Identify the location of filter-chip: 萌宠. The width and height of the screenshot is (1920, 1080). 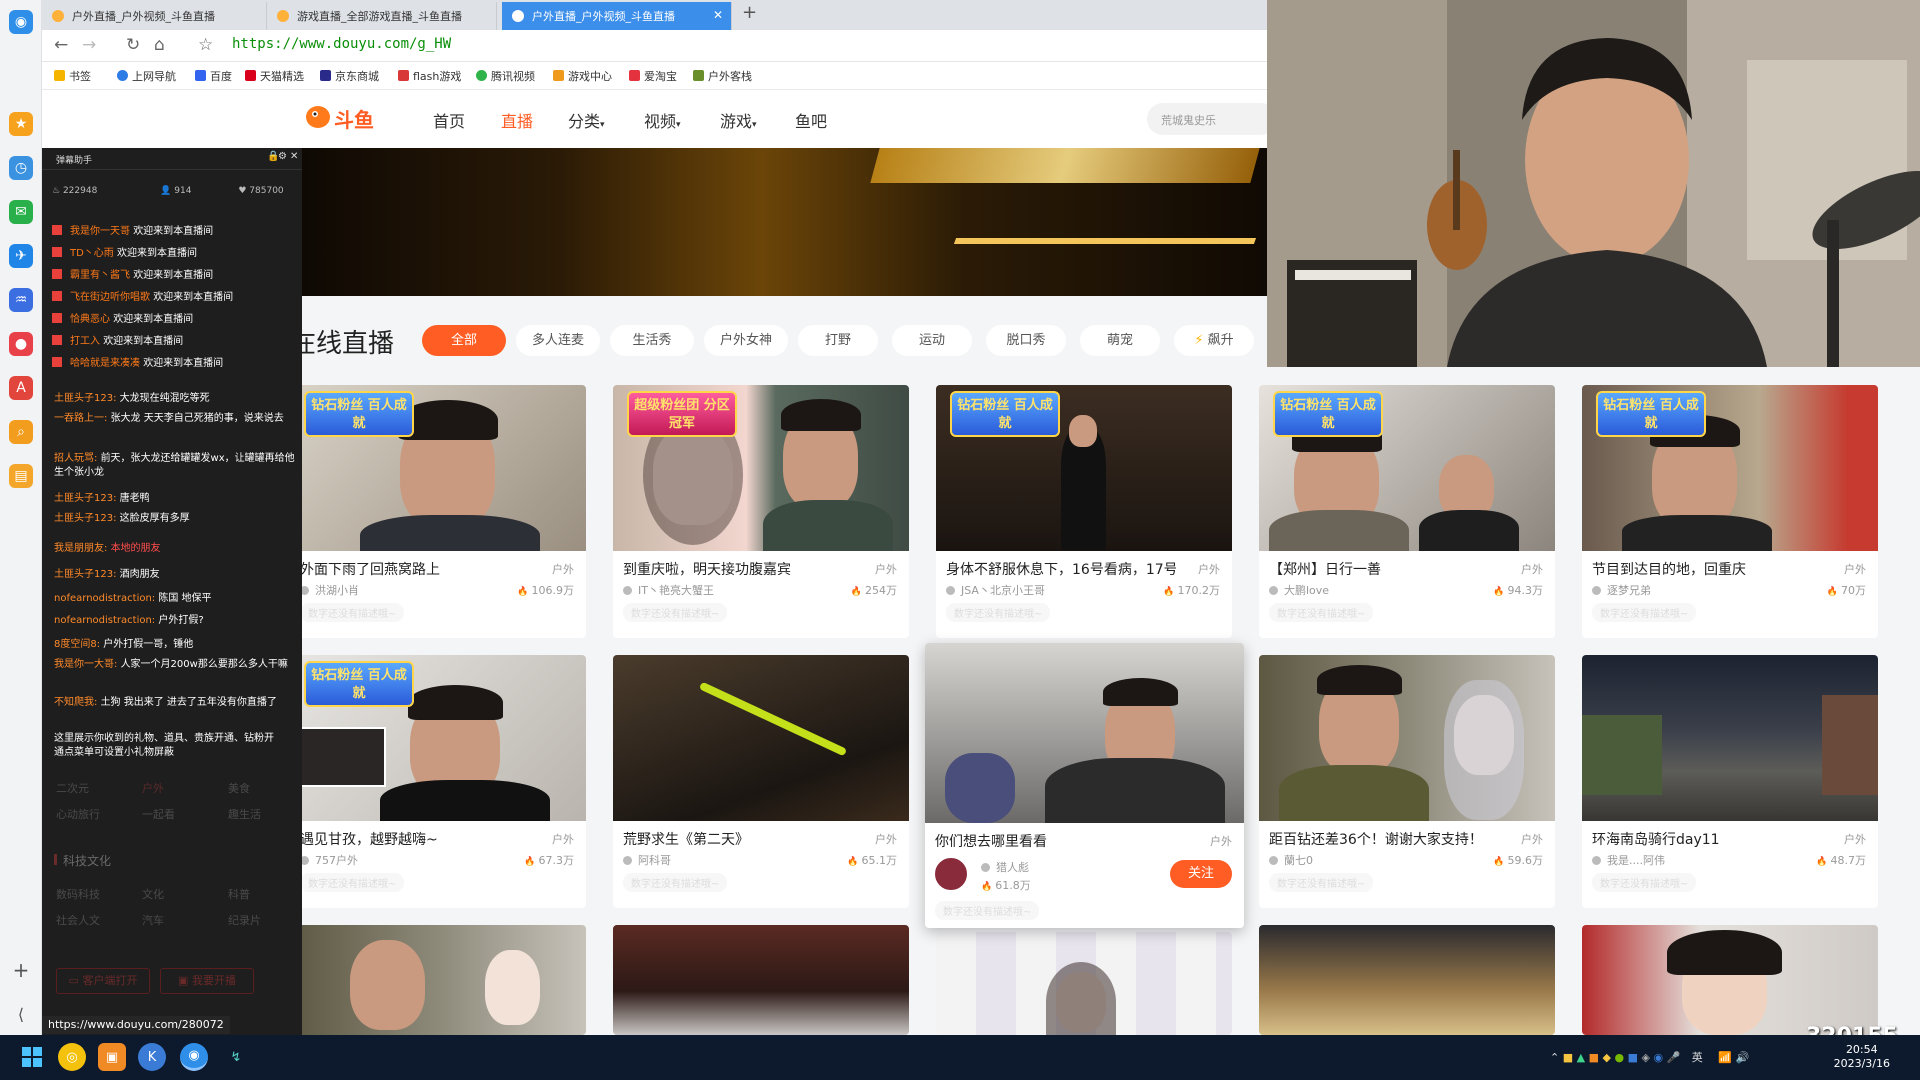
(1120, 340).